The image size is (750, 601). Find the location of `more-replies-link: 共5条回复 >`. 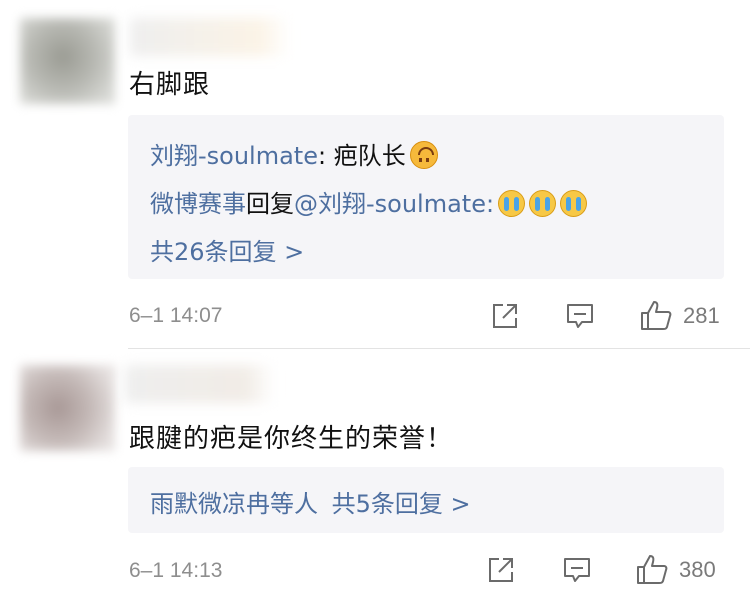

more-replies-link: 共5条回复 > is located at coordinates (401, 504).